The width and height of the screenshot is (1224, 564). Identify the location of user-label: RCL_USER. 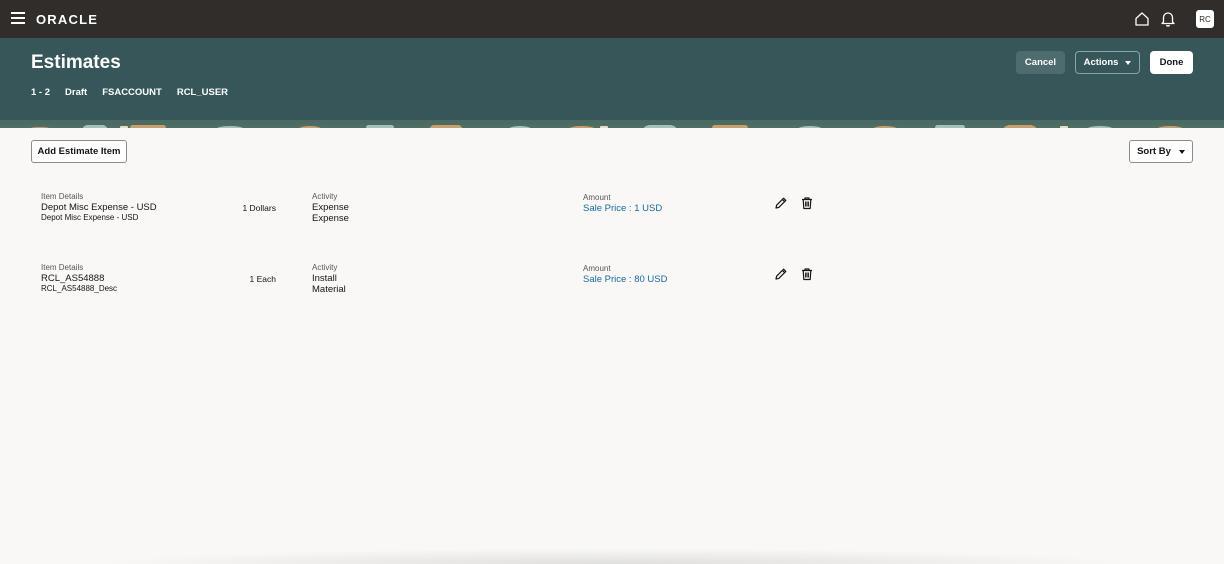
(202, 92).